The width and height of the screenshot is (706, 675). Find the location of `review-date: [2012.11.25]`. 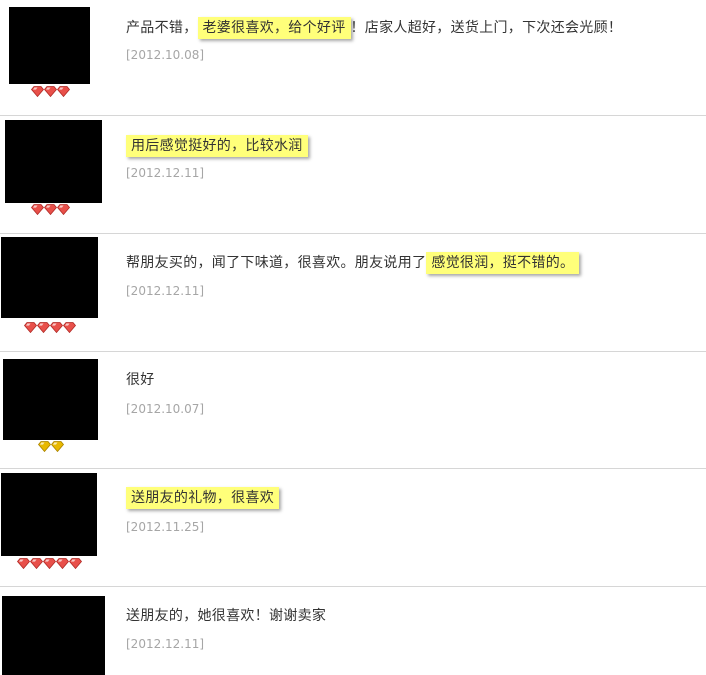

review-date: [2012.11.25] is located at coordinates (165, 527).